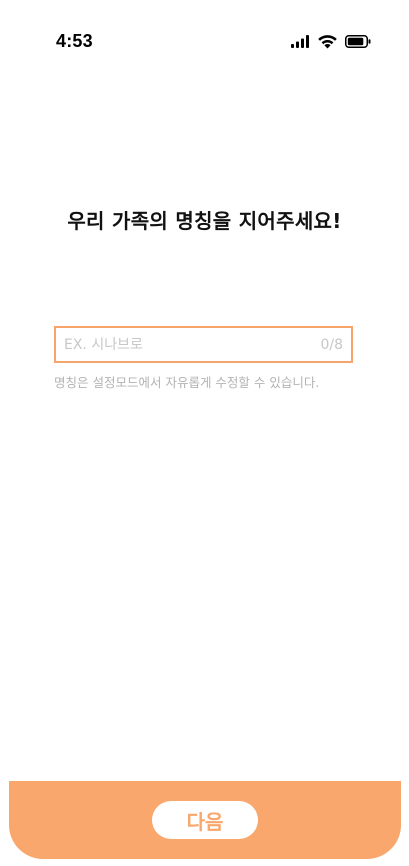  I want to click on character-counter: 0/8, so click(331, 345).